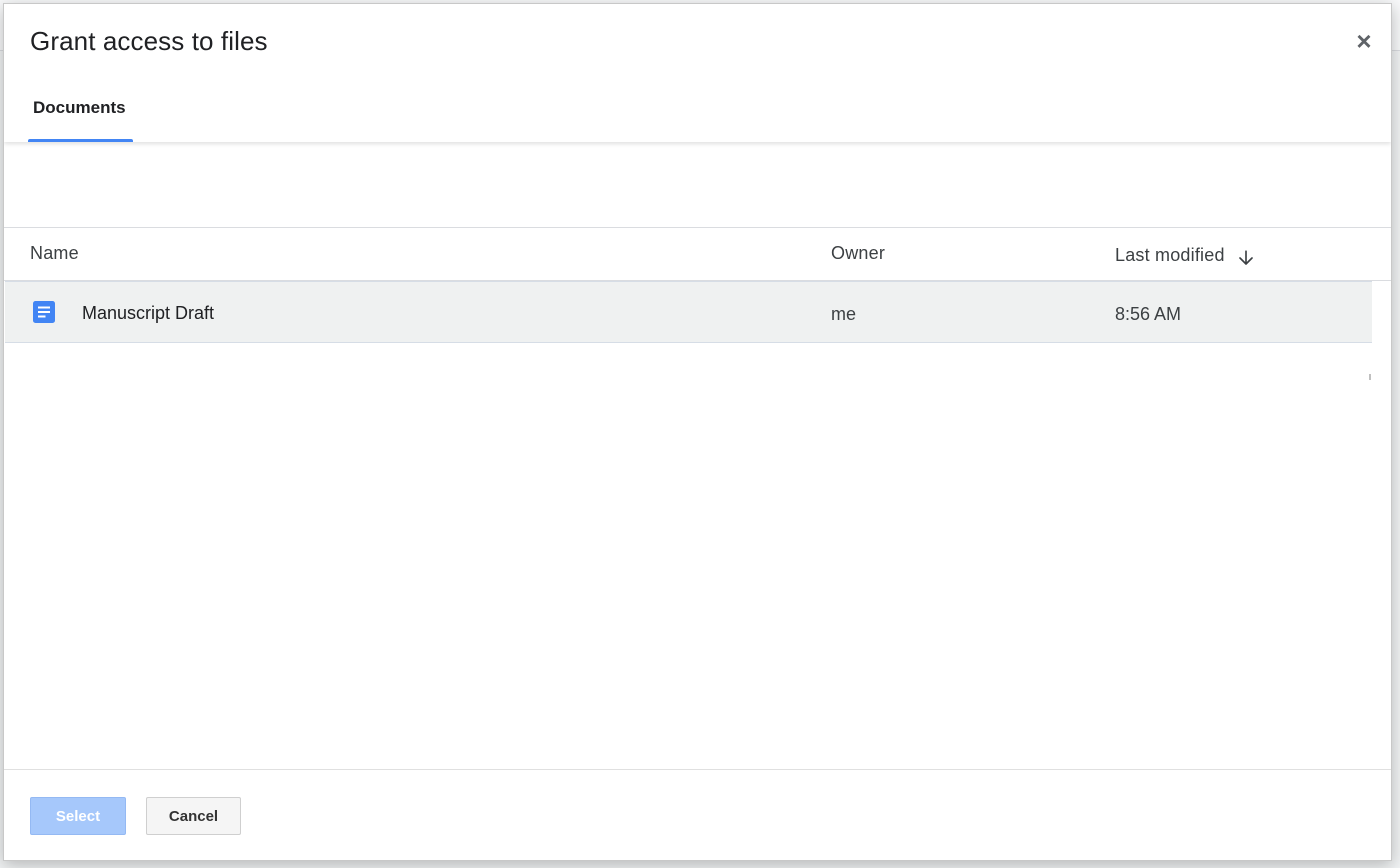 This screenshot has height=868, width=1400. I want to click on close-button: ×, so click(1364, 41).